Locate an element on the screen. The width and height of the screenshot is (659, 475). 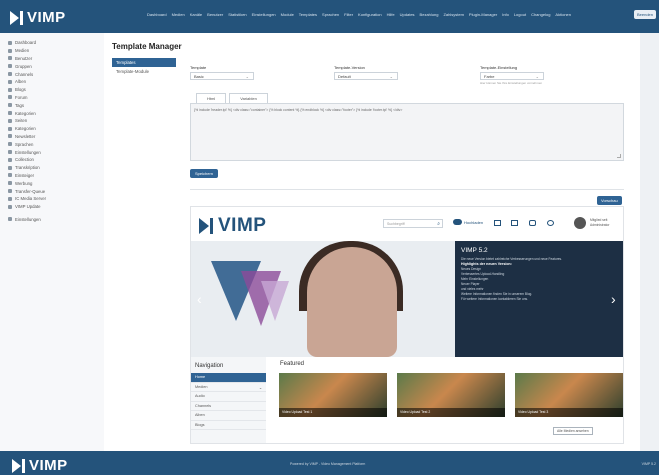
chevron-right-icon: › is located at coordinates (613, 299).